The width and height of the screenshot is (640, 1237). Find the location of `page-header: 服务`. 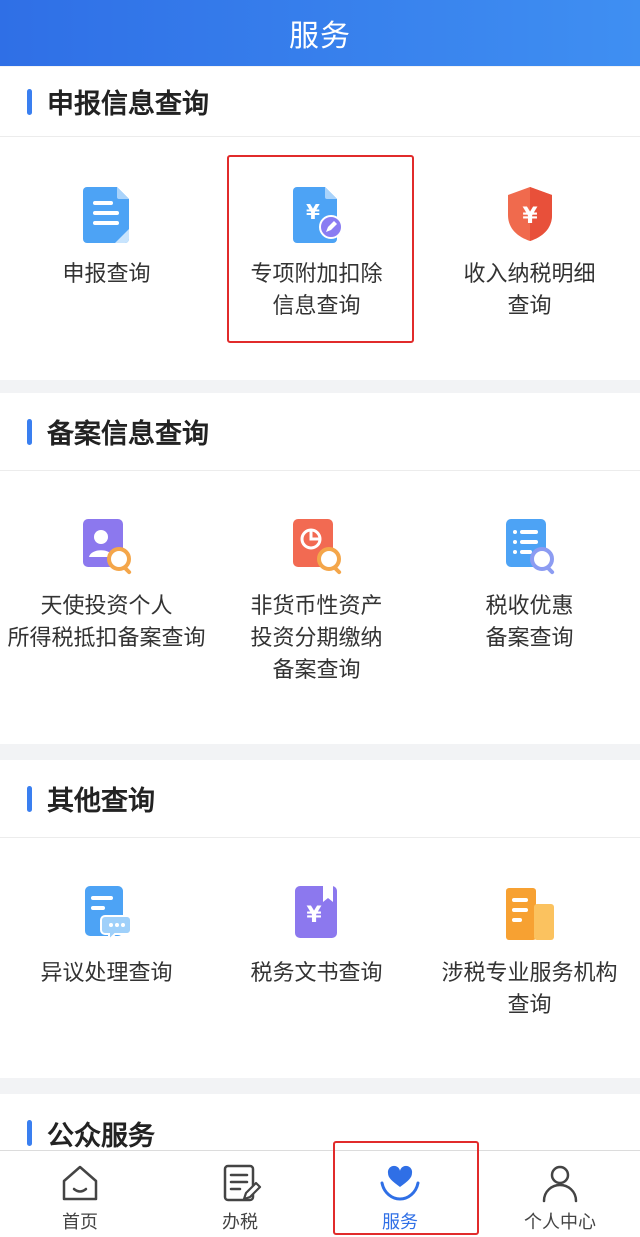

page-header: 服务 is located at coordinates (320, 33).